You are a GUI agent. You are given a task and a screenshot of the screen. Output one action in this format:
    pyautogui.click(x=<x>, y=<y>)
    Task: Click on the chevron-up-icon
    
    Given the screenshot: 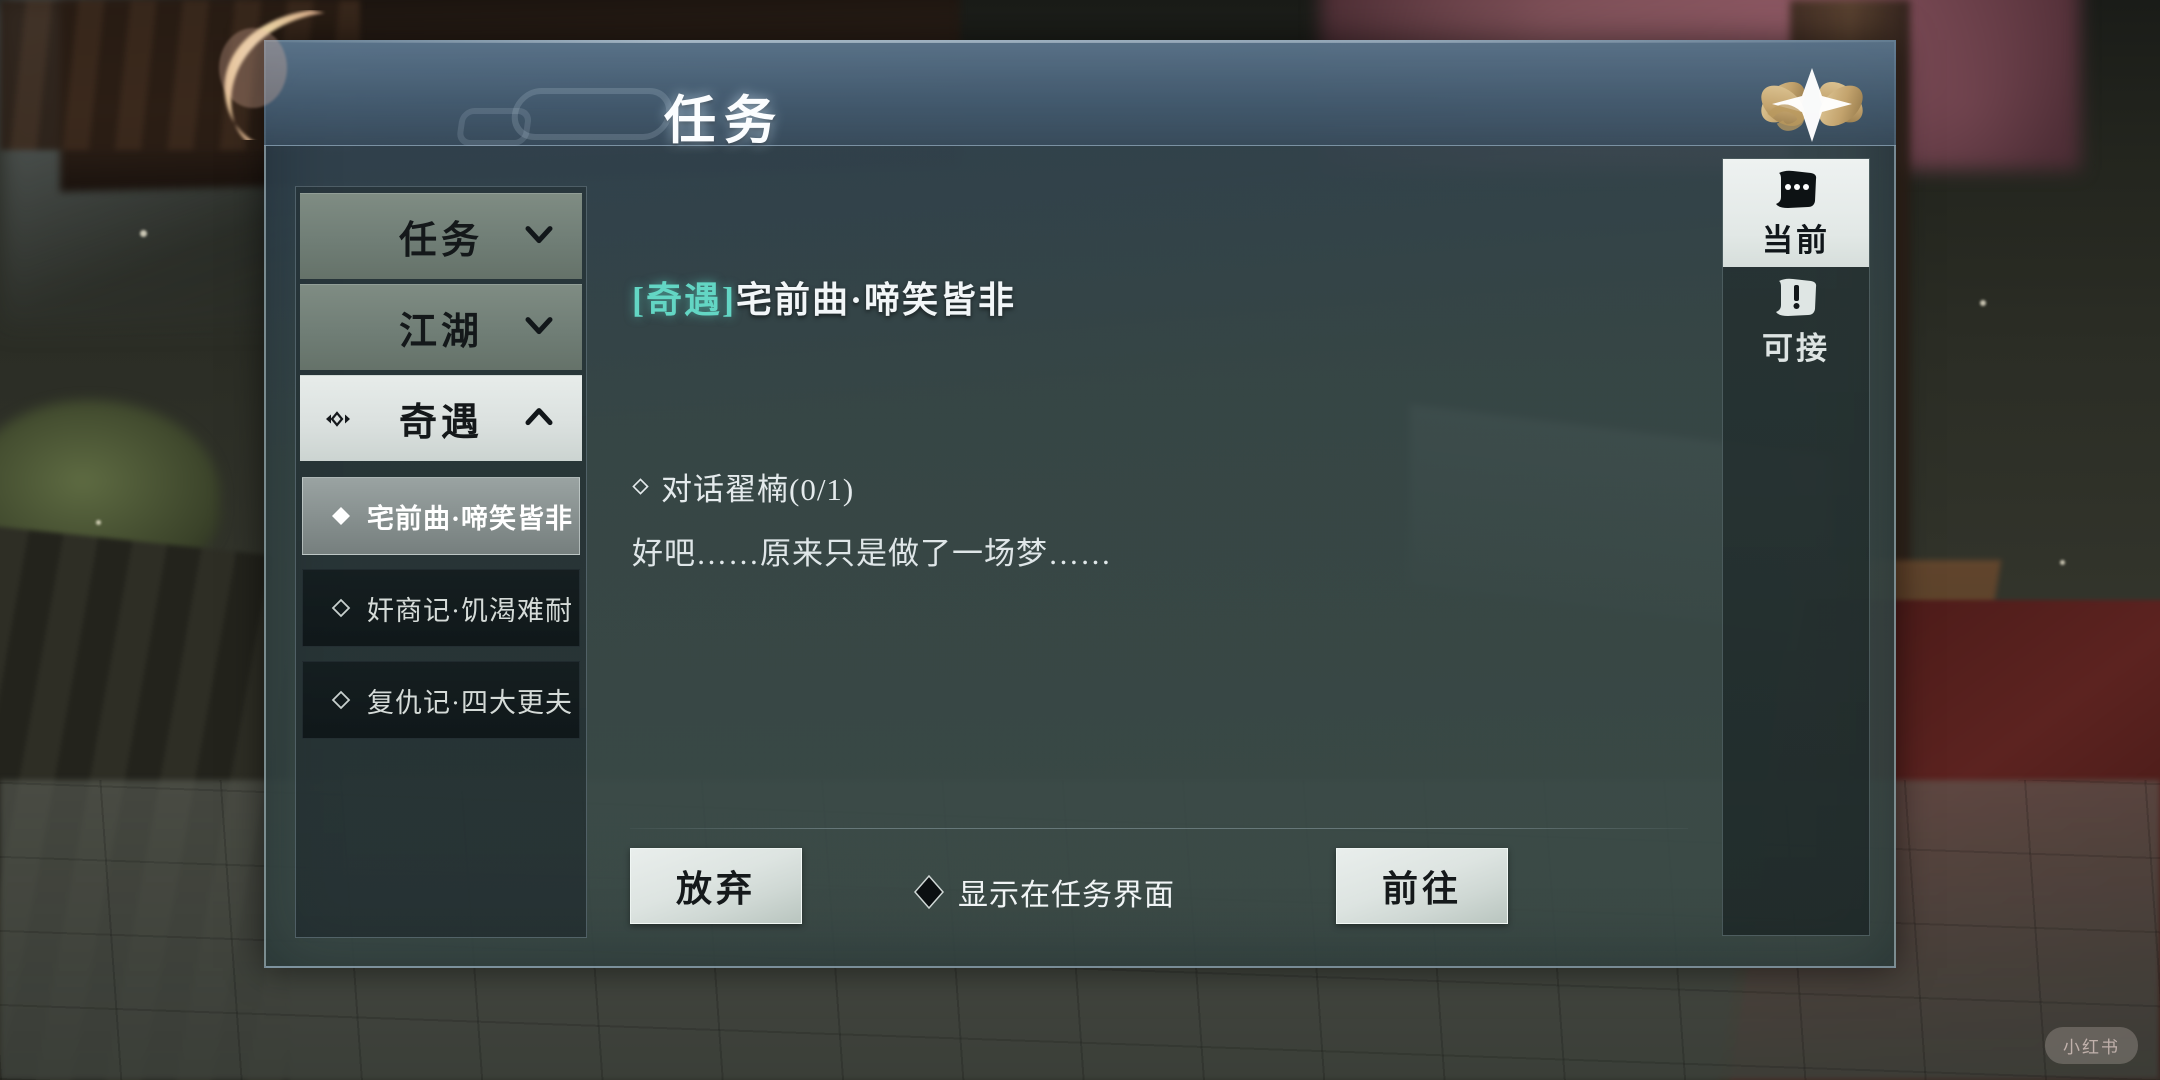 What is the action you would take?
    pyautogui.click(x=539, y=416)
    